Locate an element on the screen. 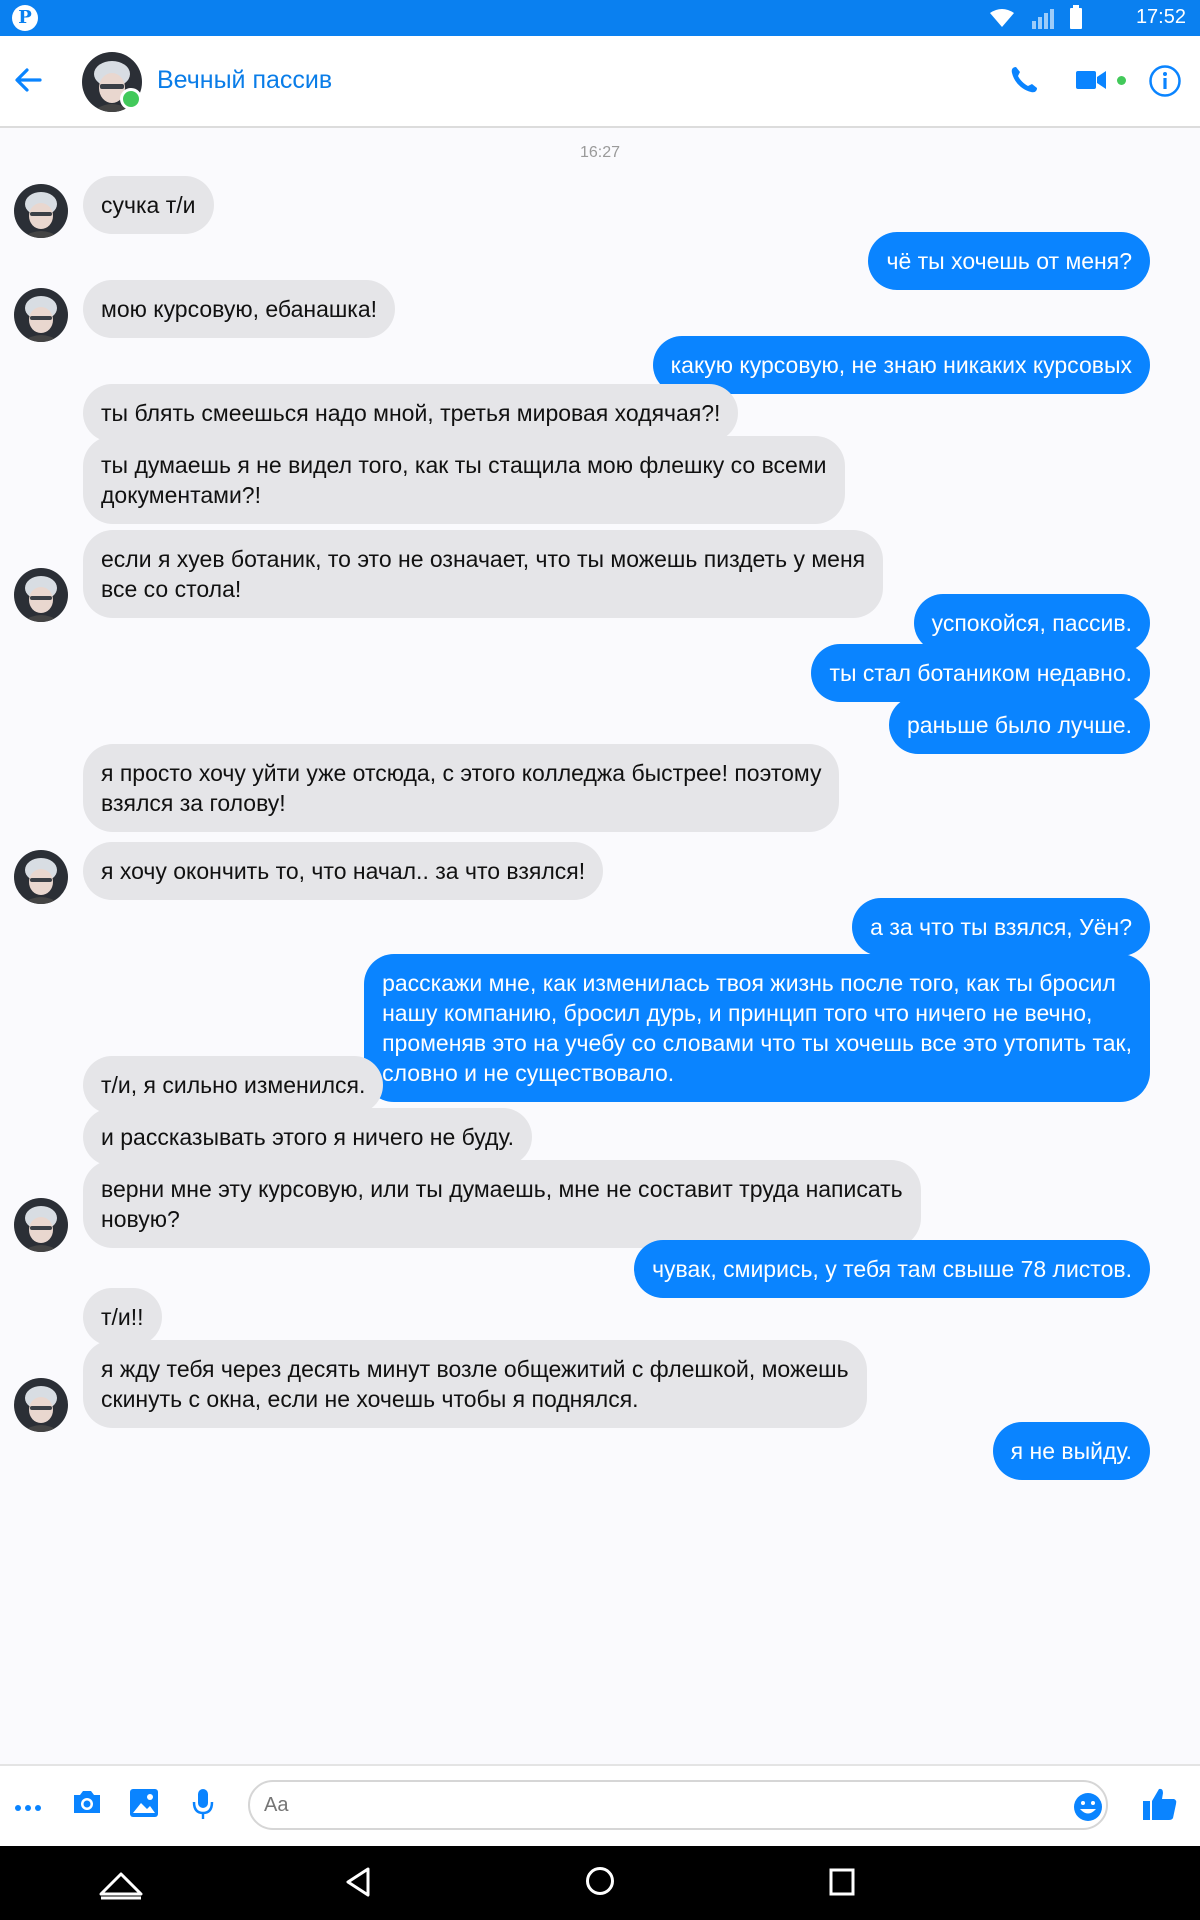  clock: 17:52 is located at coordinates (1160, 17).